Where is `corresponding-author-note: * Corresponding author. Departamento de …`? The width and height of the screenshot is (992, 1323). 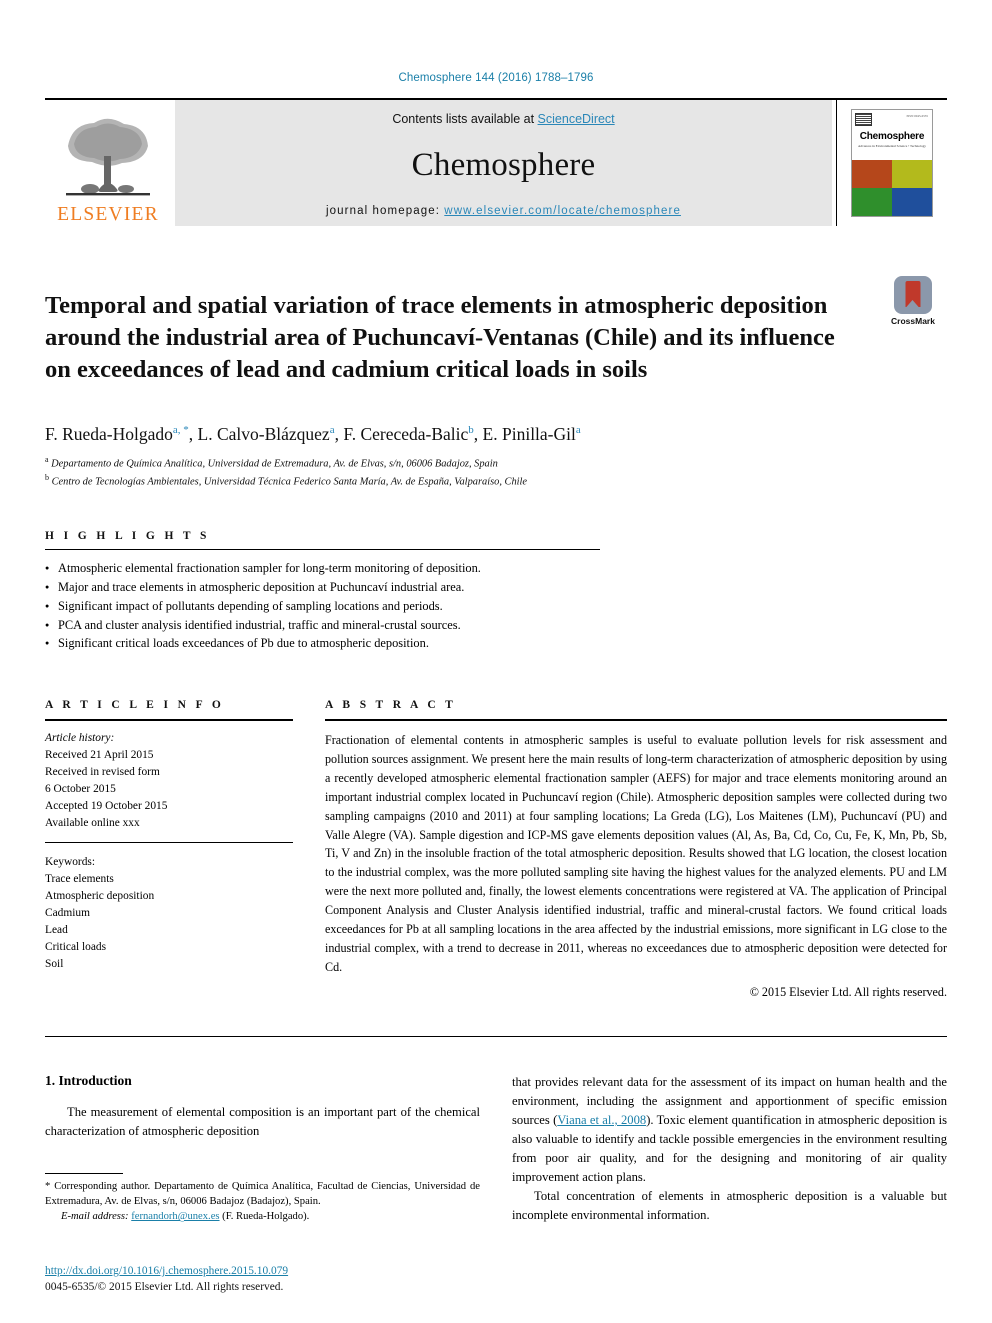
corresponding-author-note: * Corresponding author. Departamento de … is located at coordinates (262, 1194).